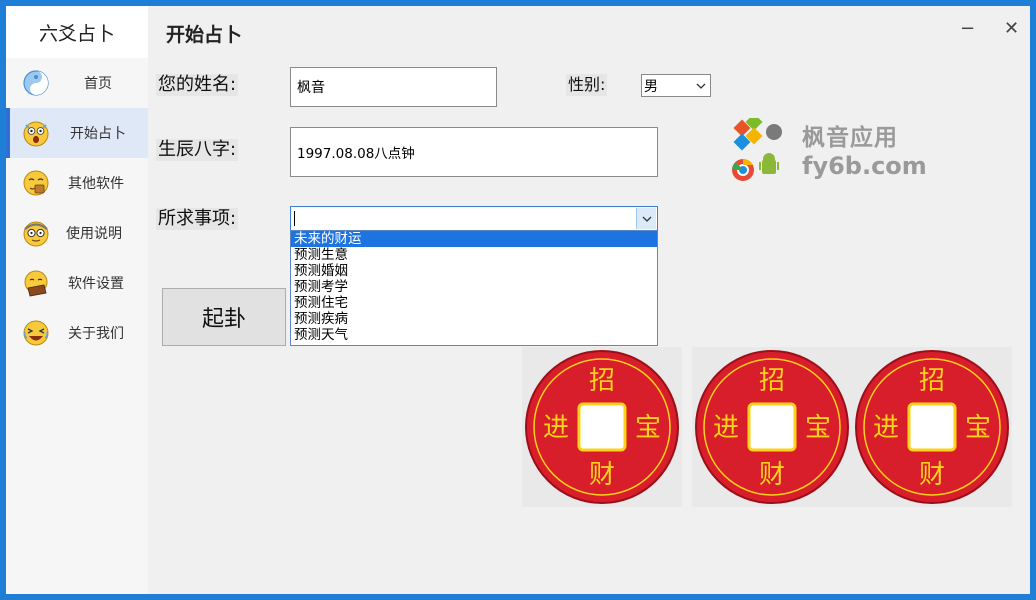 The width and height of the screenshot is (1036, 600). What do you see at coordinates (96, 284) in the screenshot?
I see `sidebar-item-label: 软件设置` at bounding box center [96, 284].